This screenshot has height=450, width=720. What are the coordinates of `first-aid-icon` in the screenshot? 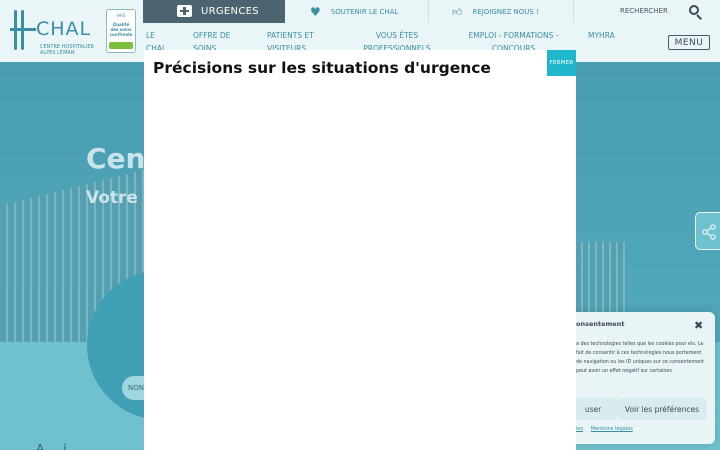 It's located at (184, 11).